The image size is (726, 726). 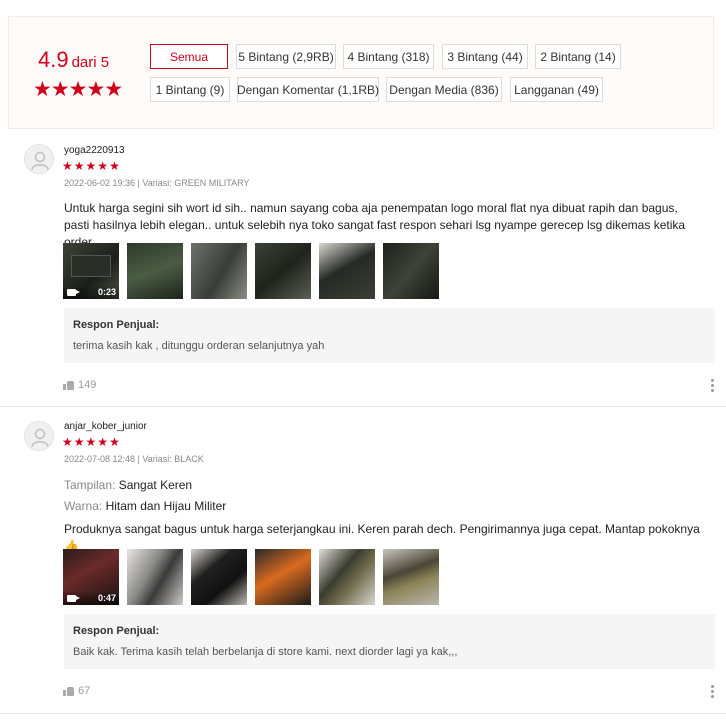 I want to click on attribute-value: Hitam dan Hijau Militer, so click(x=166, y=506).